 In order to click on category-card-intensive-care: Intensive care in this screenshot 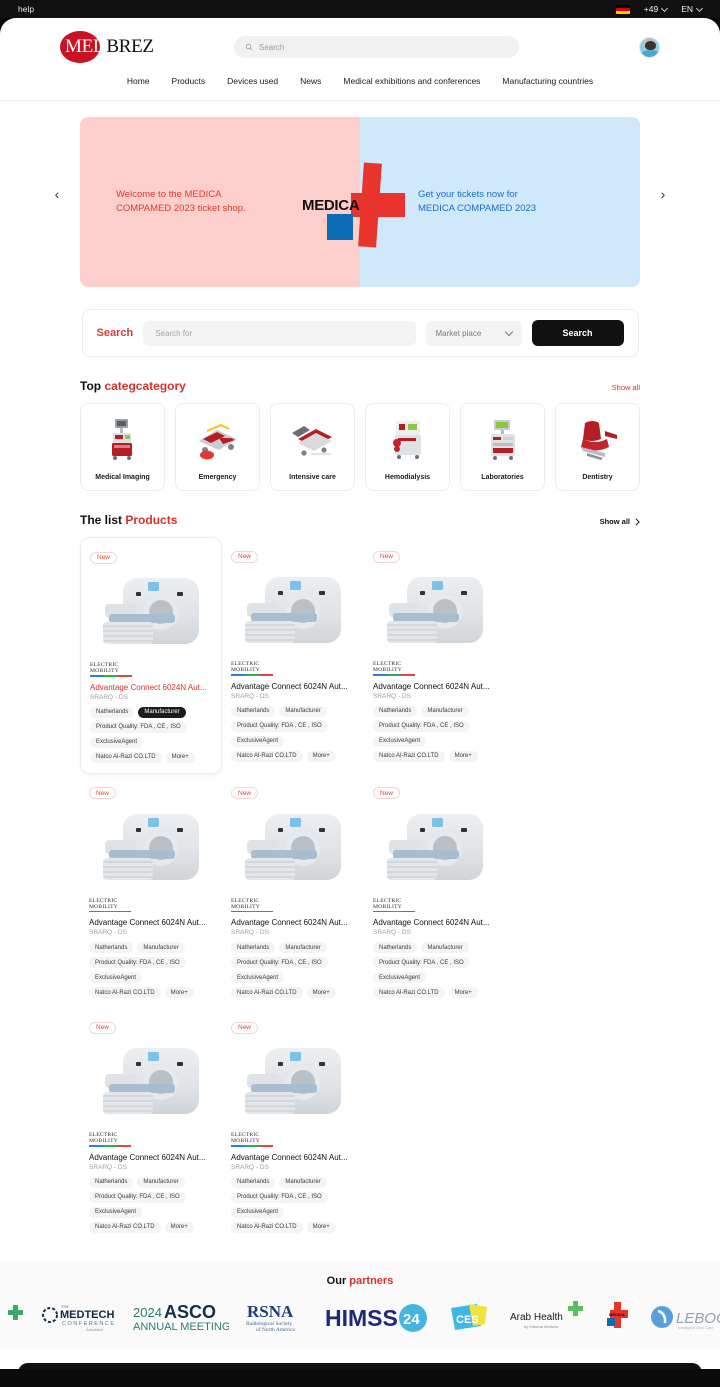, I will do `click(312, 447)`.